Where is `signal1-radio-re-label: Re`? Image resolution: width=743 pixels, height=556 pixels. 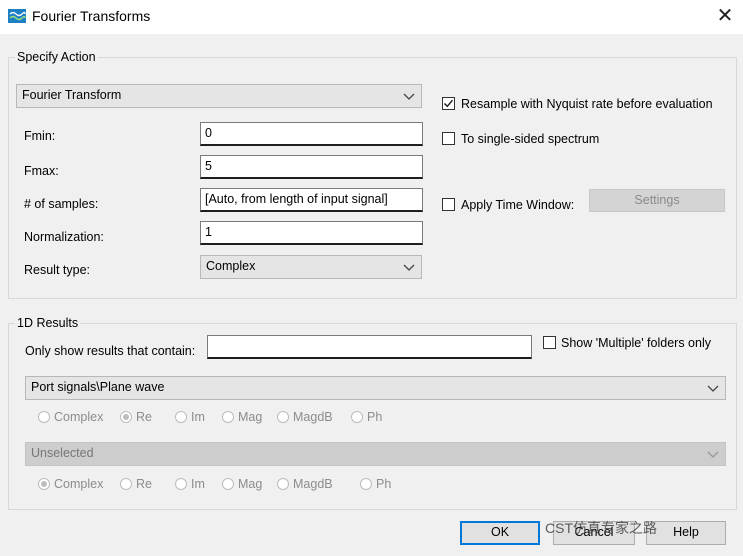 signal1-radio-re-label: Re is located at coordinates (144, 417).